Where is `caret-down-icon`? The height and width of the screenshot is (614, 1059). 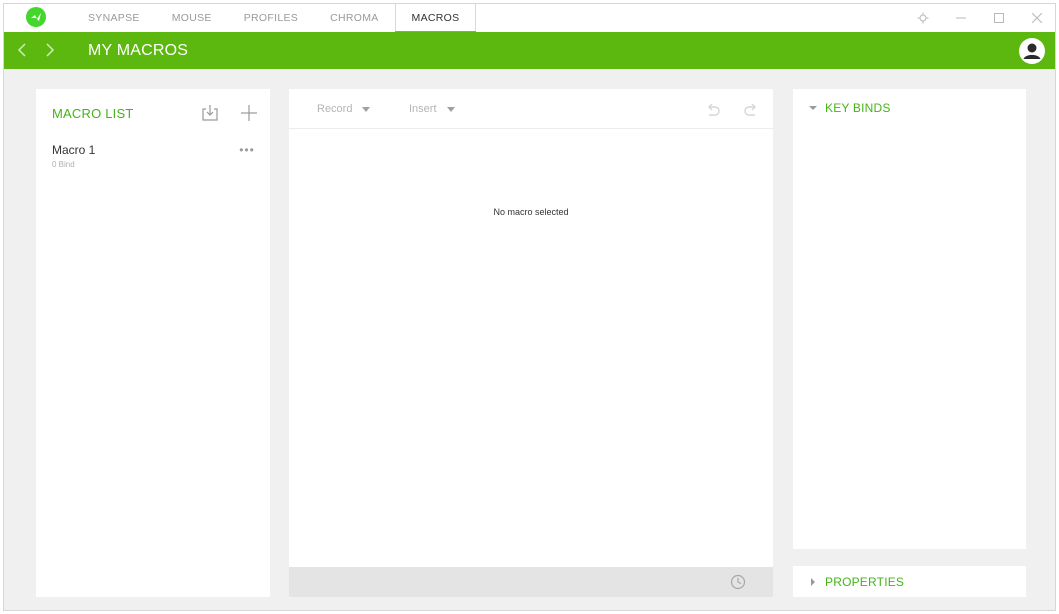 caret-down-icon is located at coordinates (813, 108).